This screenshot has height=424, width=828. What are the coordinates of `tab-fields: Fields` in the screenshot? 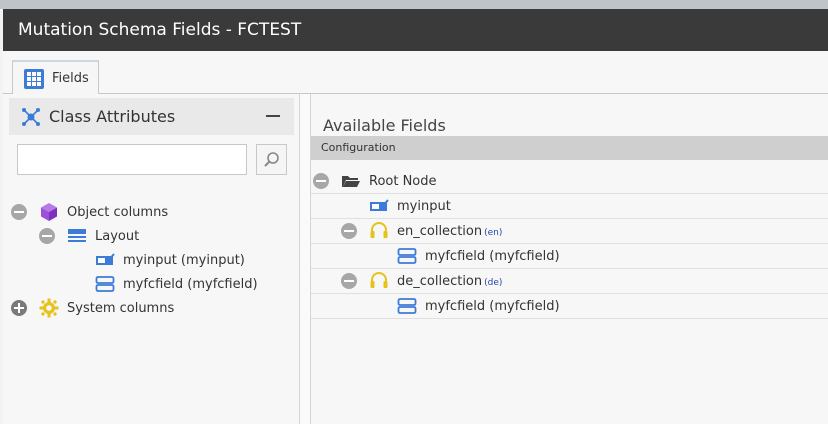 It's located at (55, 77).